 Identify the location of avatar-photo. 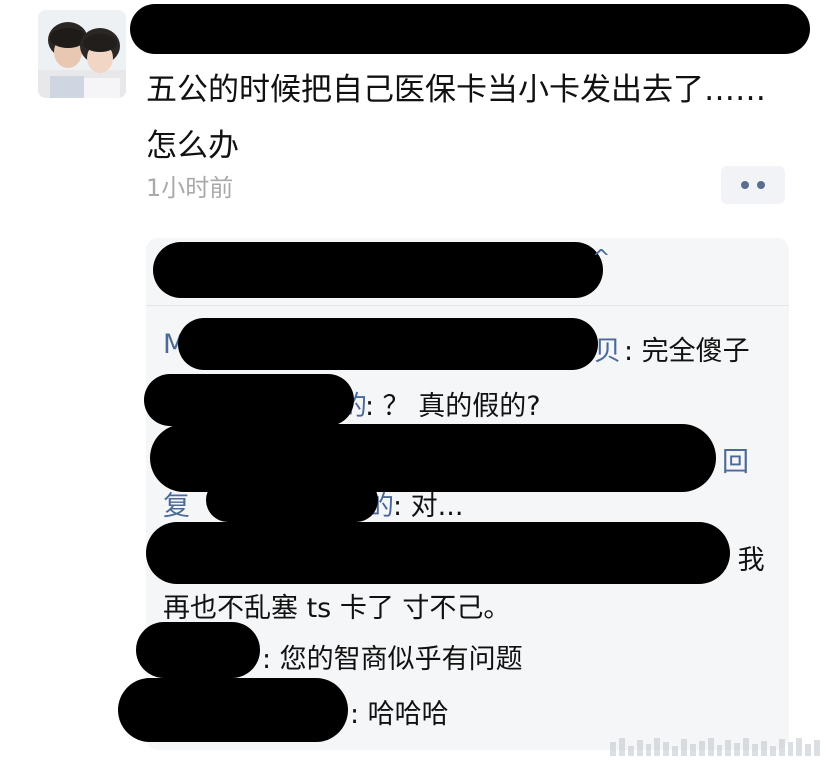
(82, 54).